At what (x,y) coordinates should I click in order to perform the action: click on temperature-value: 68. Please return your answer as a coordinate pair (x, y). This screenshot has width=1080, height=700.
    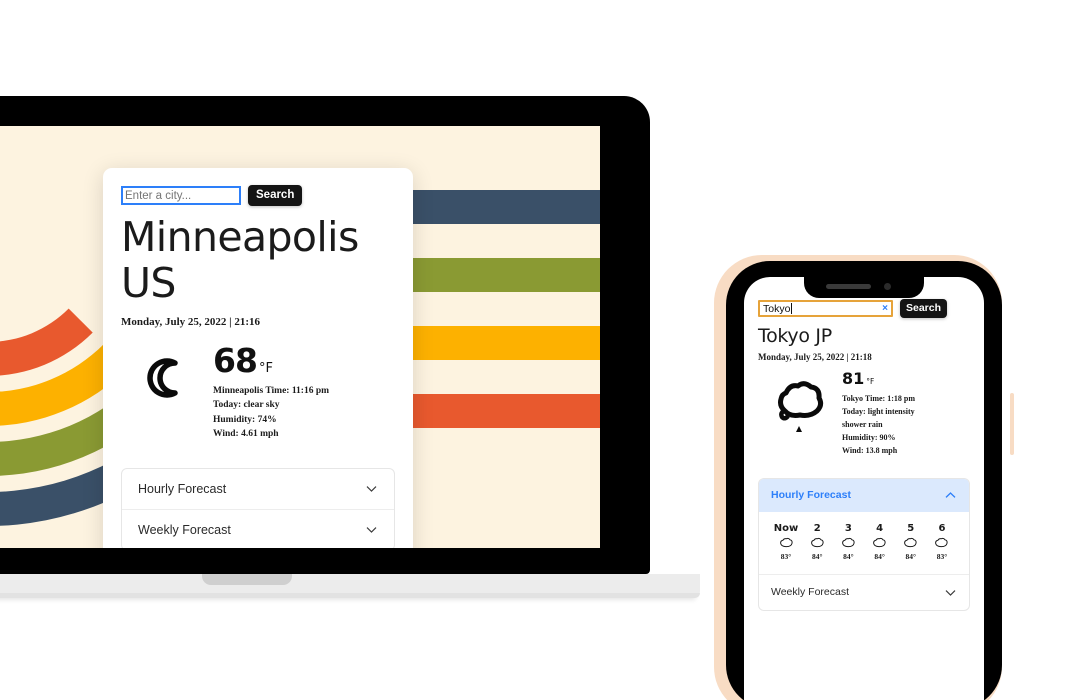
    Looking at the image, I should click on (235, 360).